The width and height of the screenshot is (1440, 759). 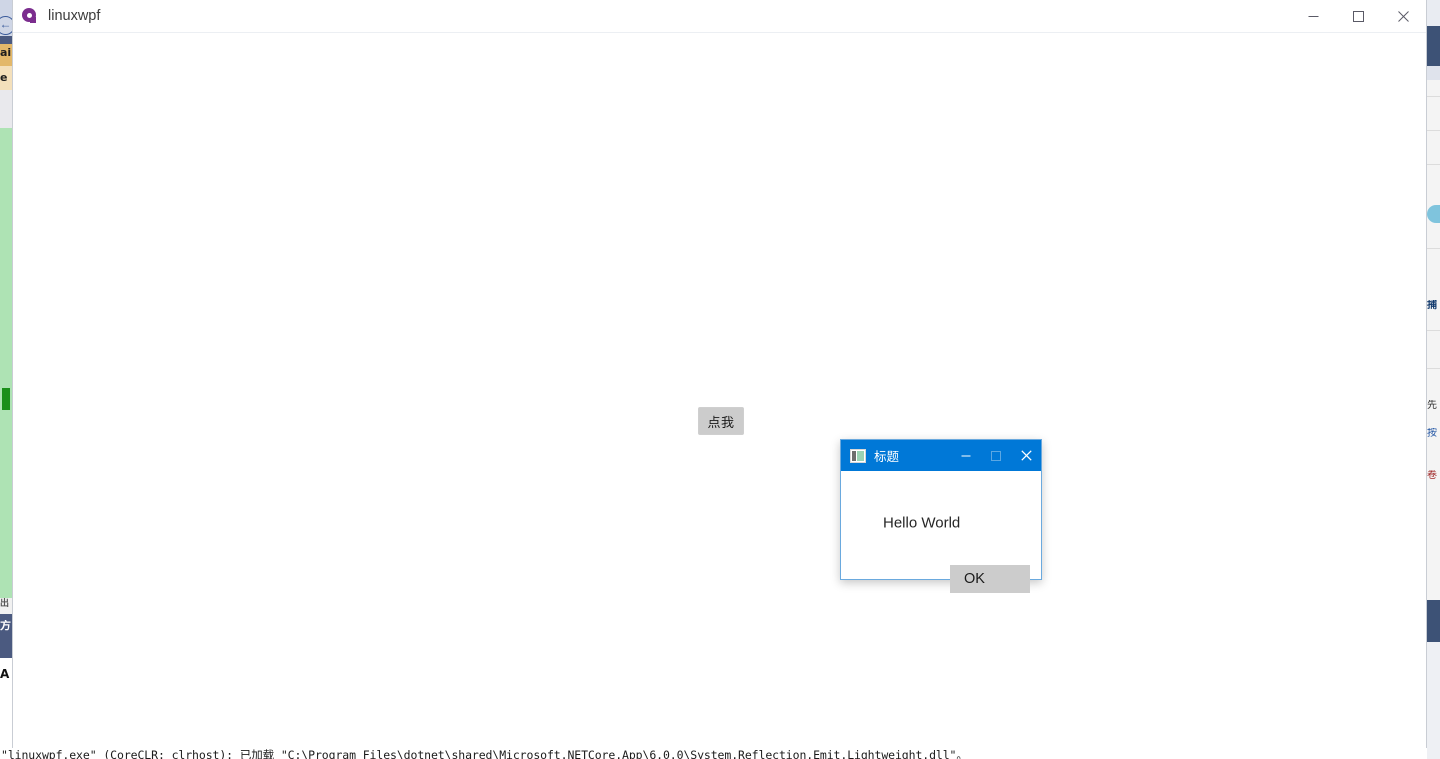 What do you see at coordinates (1433, 13) in the screenshot?
I see `bg-right-header` at bounding box center [1433, 13].